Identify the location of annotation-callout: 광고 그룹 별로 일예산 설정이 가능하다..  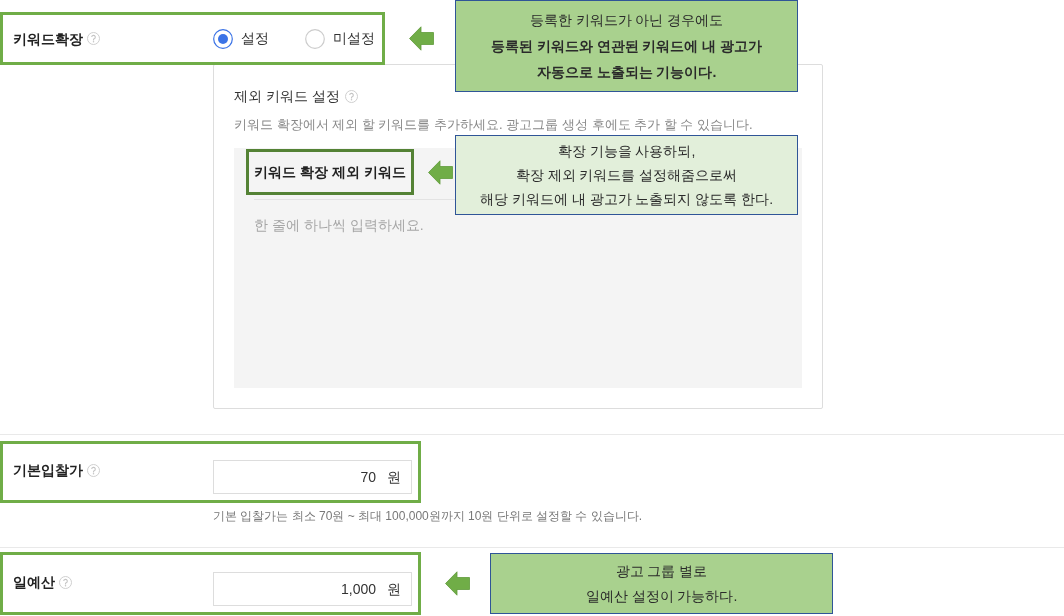
(661, 583).